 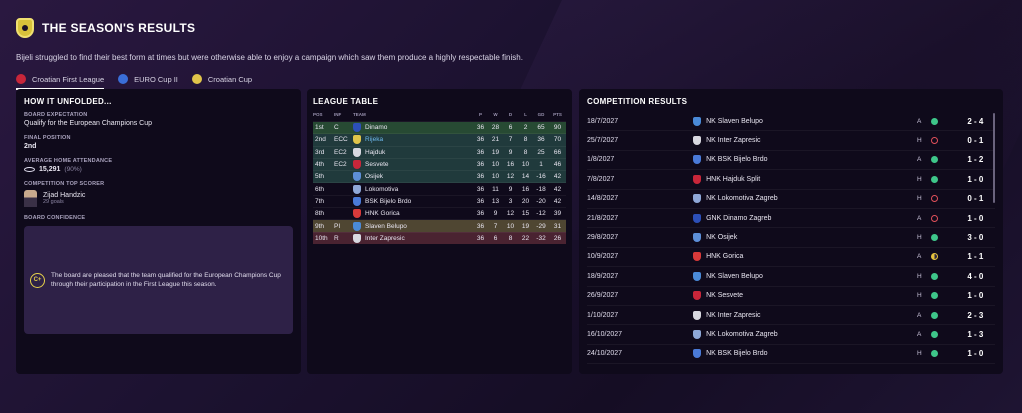 I want to click on cell-inf: PI, so click(x=343, y=226).